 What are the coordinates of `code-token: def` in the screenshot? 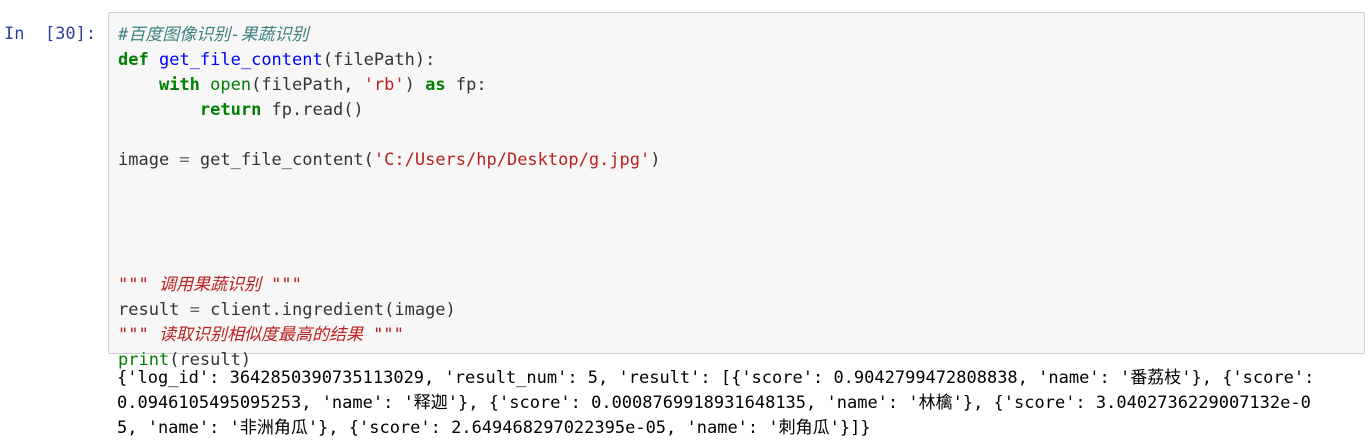 It's located at (133, 60).